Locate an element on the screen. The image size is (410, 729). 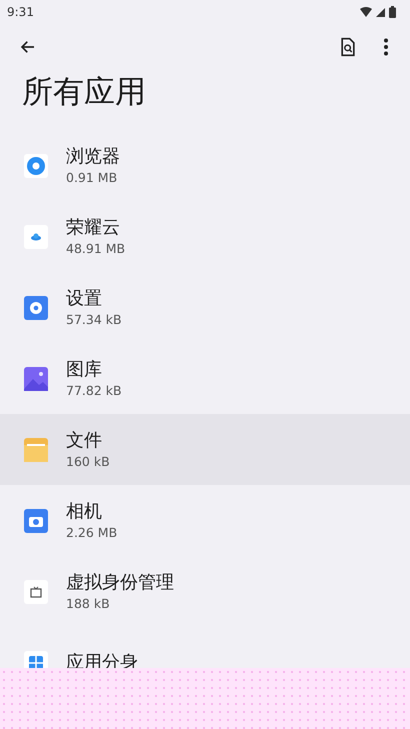
app-size: 0.91 MB is located at coordinates (92, 177).